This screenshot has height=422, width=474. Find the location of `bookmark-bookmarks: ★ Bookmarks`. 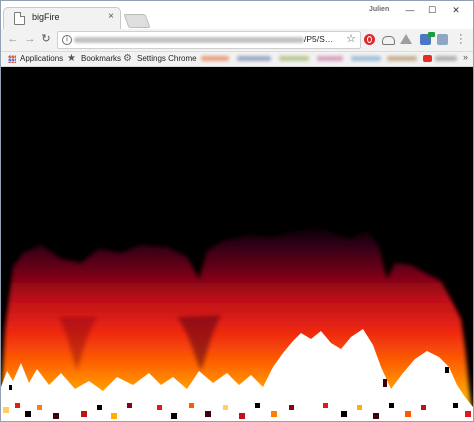

bookmark-bookmarks: ★ Bookmarks is located at coordinates (94, 59).